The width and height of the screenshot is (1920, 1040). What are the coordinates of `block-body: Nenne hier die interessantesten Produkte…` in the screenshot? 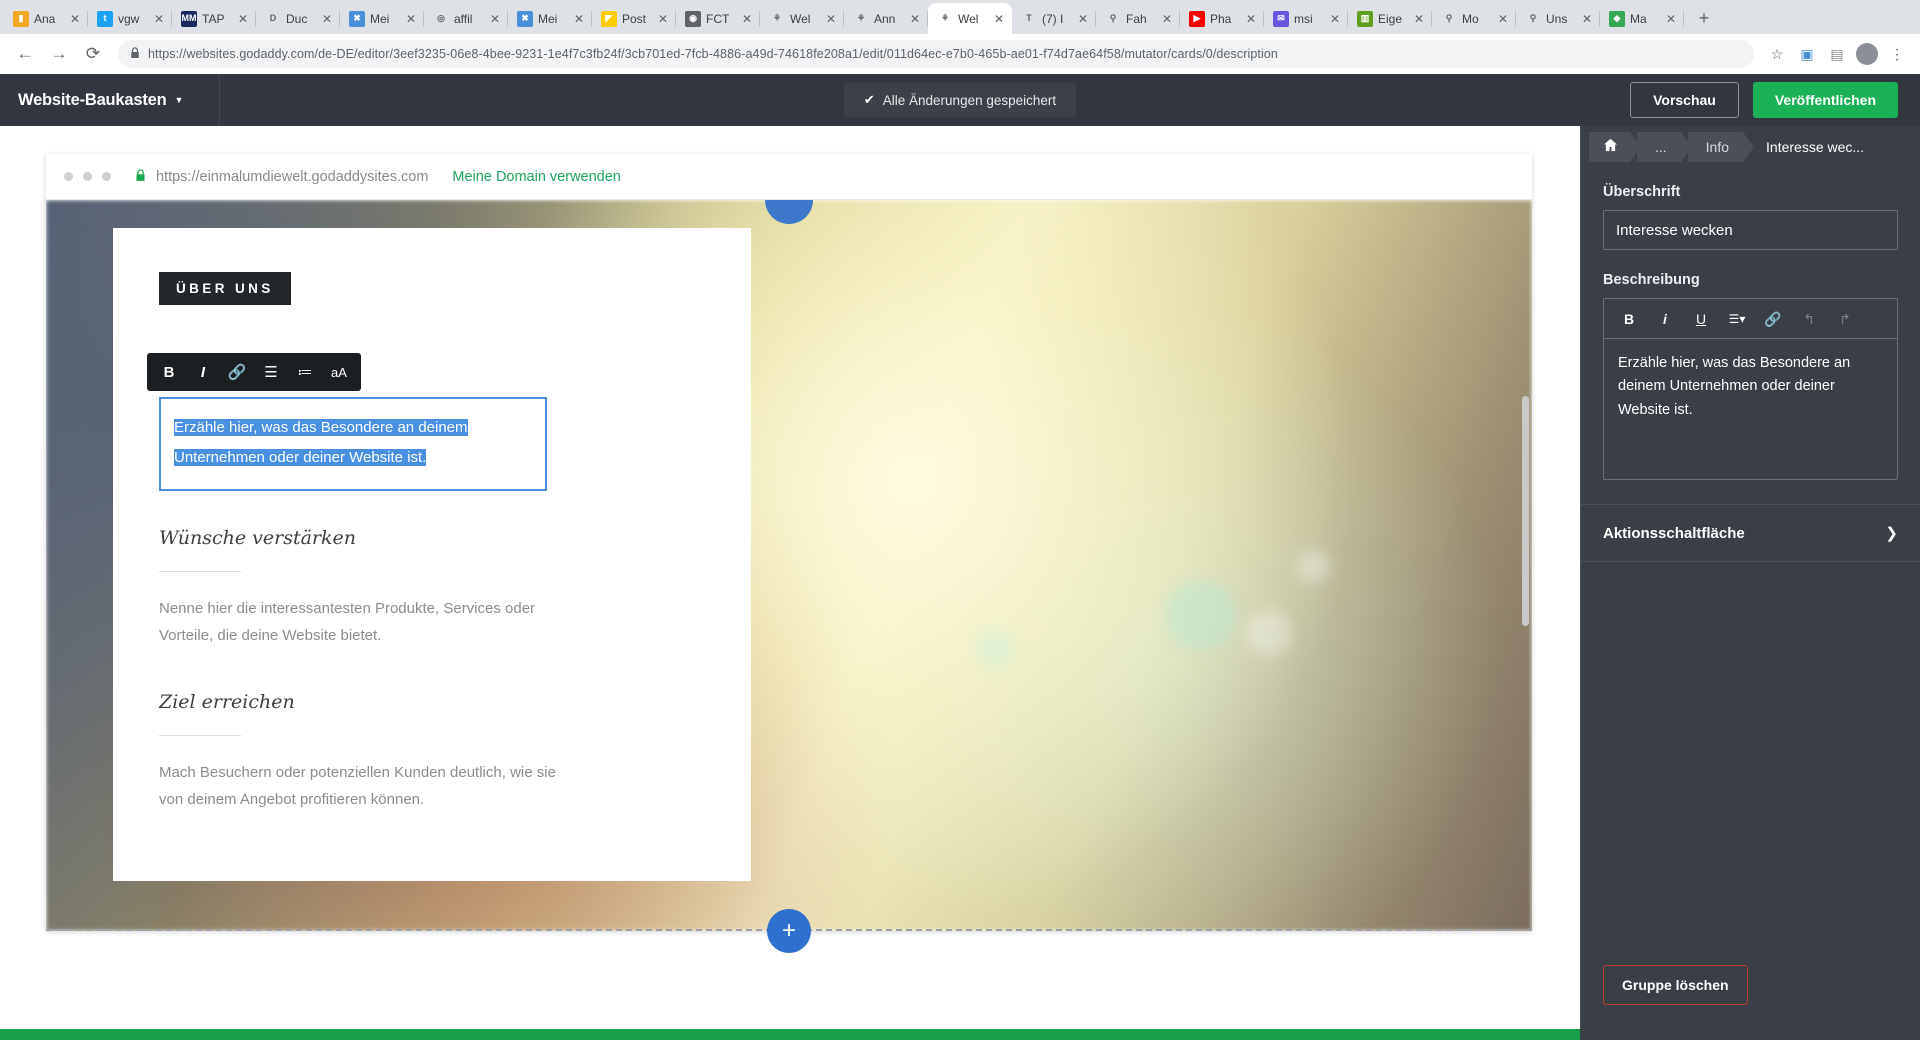 It's located at (359, 622).